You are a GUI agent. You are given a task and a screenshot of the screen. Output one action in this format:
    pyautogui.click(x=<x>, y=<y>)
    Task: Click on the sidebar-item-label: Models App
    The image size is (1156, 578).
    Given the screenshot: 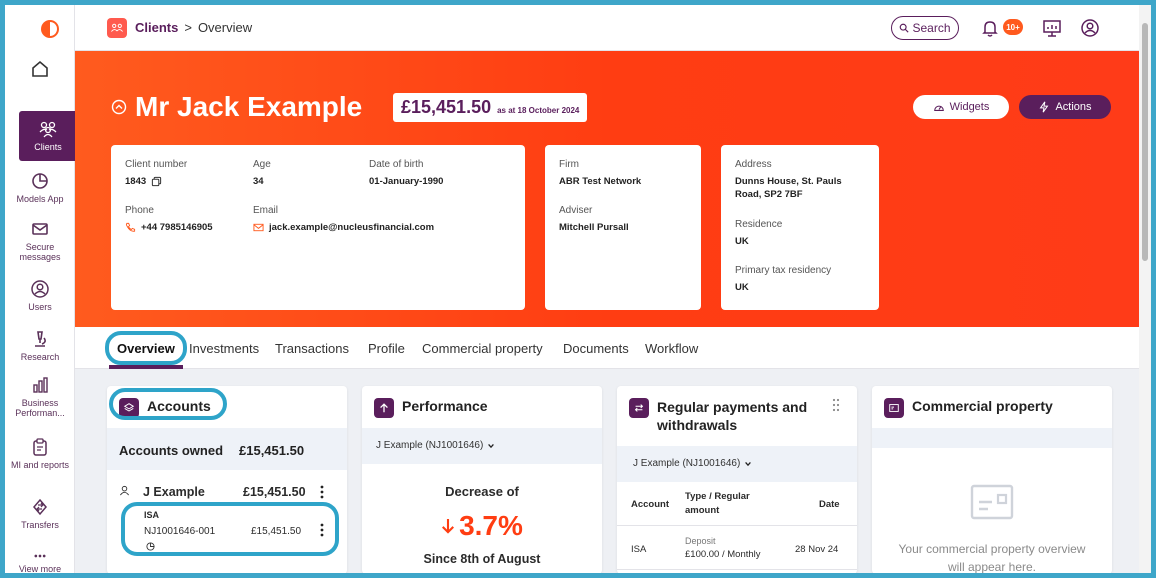 What is the action you would take?
    pyautogui.click(x=40, y=199)
    